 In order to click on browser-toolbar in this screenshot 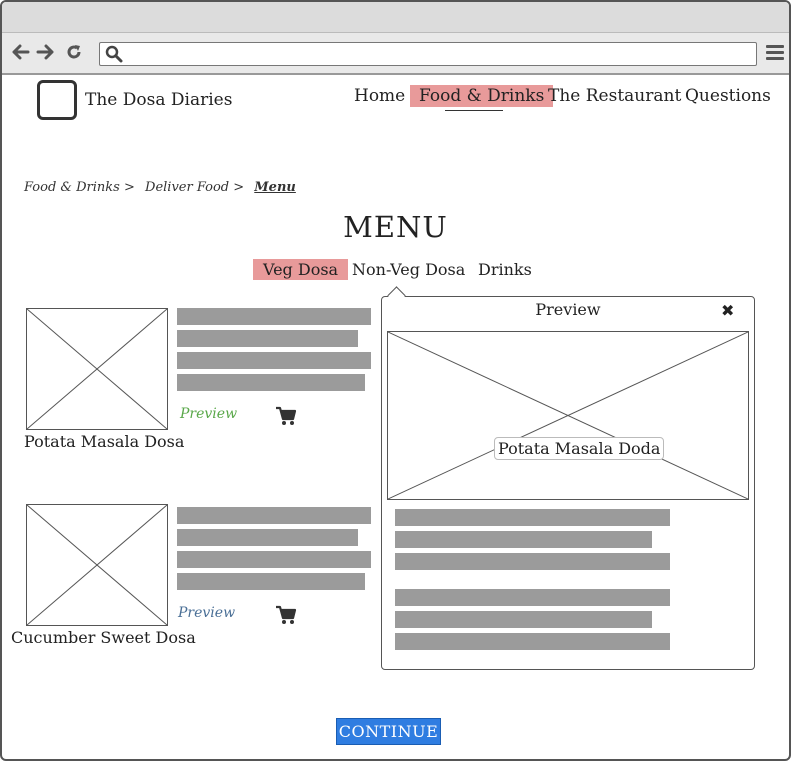, I will do `click(395, 54)`.